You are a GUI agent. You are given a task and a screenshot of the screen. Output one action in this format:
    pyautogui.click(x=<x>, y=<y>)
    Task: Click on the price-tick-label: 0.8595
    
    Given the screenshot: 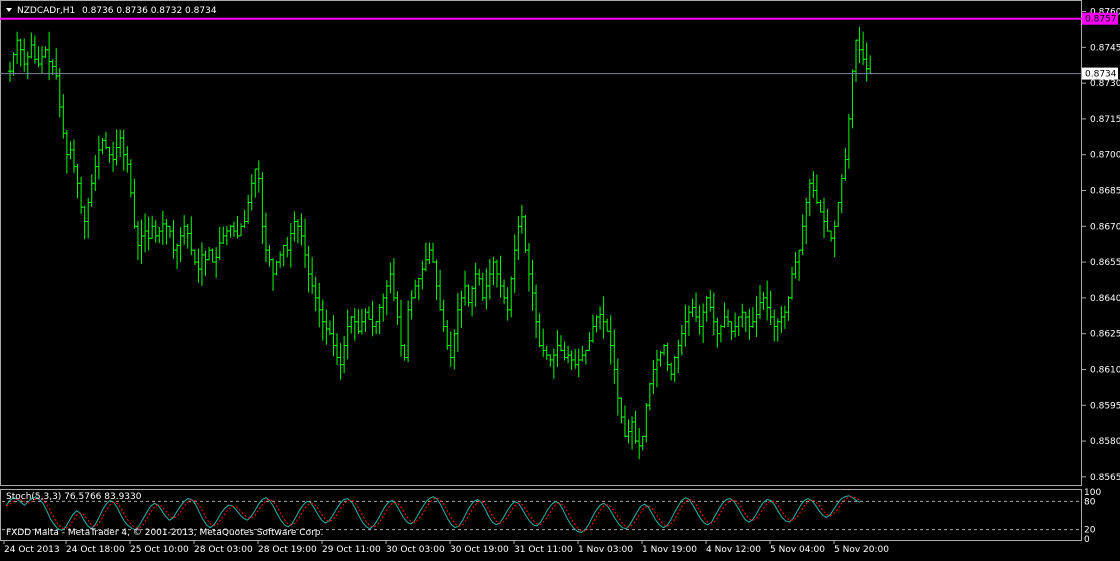 What is the action you would take?
    pyautogui.click(x=1105, y=406)
    